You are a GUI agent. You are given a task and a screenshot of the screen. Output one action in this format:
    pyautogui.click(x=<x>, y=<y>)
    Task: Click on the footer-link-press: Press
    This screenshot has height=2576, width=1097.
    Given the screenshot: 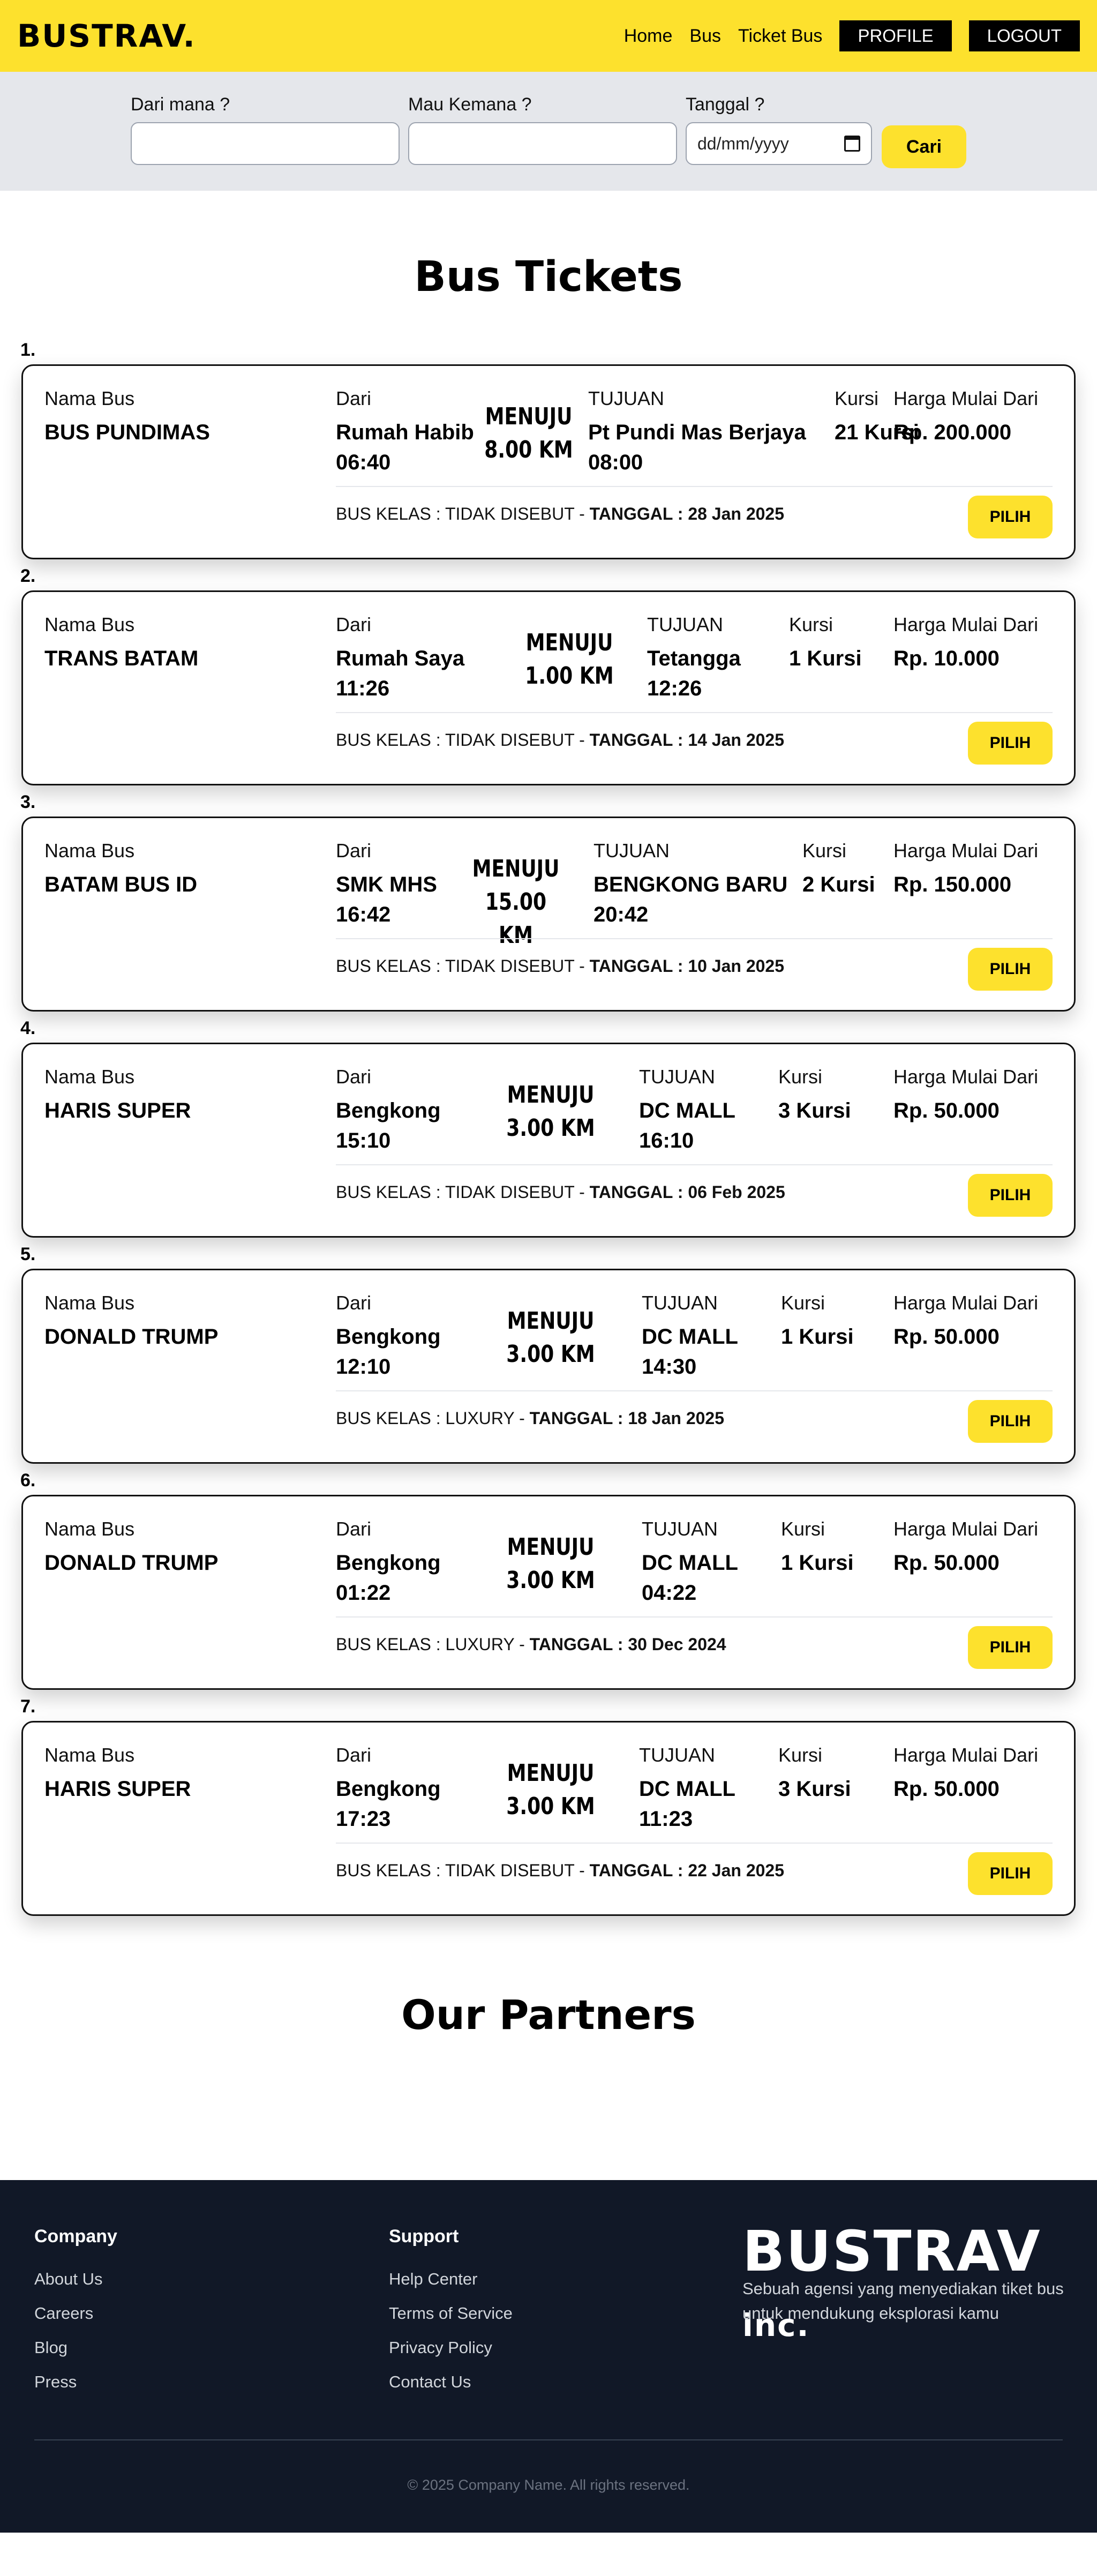 What is the action you would take?
    pyautogui.click(x=75, y=2387)
    